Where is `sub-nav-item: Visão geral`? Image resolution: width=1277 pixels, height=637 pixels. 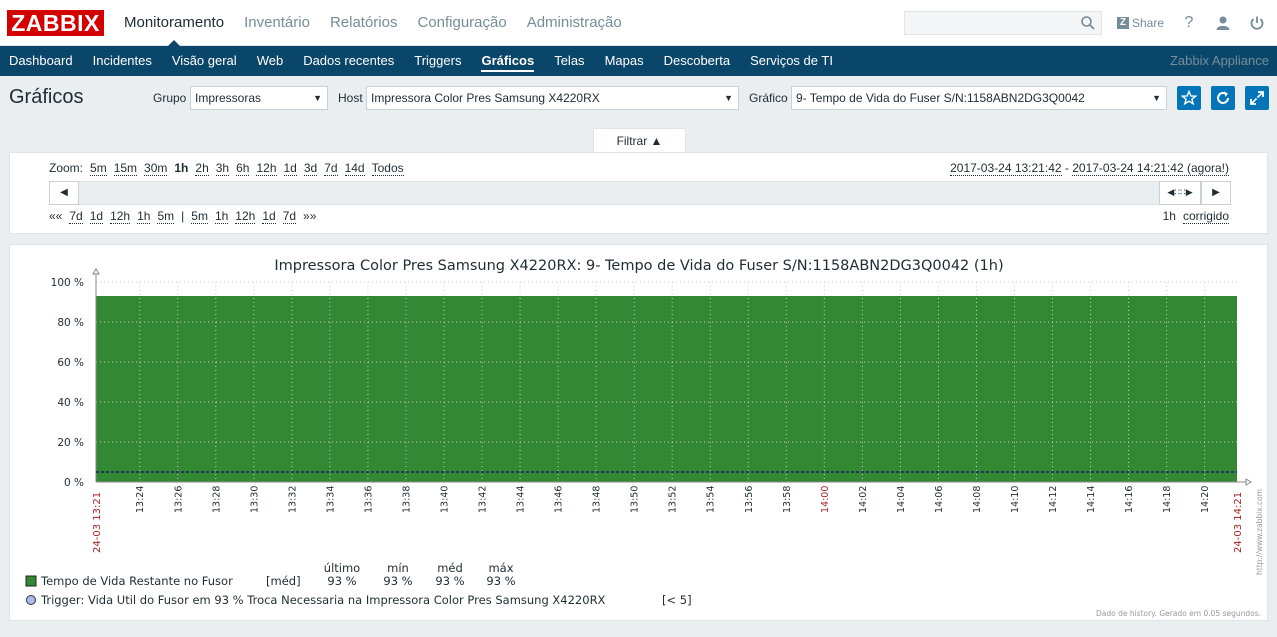
sub-nav-item: Visão geral is located at coordinates (204, 61).